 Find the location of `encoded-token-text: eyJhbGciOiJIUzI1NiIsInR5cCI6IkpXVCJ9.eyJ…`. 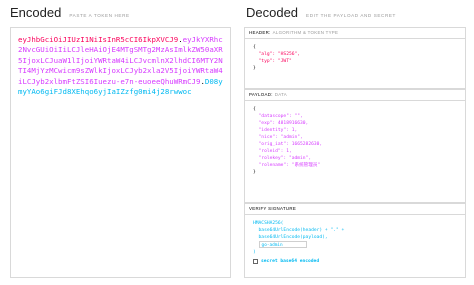

encoded-token-text: eyJhbGciOiJIUzI1NiIsInR5cCI6IkpXVCJ9.eyJ… is located at coordinates (120, 66).